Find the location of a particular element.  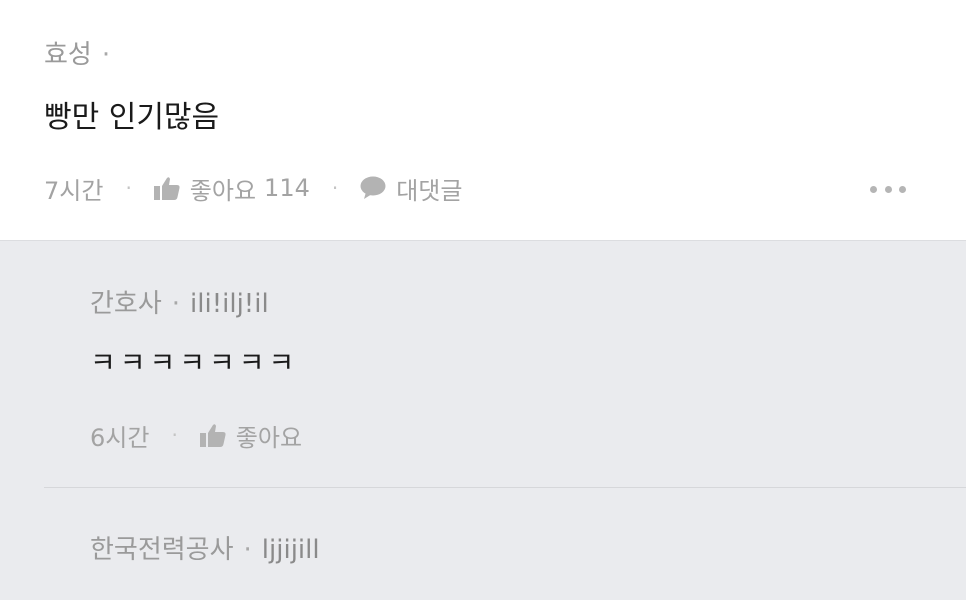

reply-like-button: 좋아요 is located at coordinates (251, 435).